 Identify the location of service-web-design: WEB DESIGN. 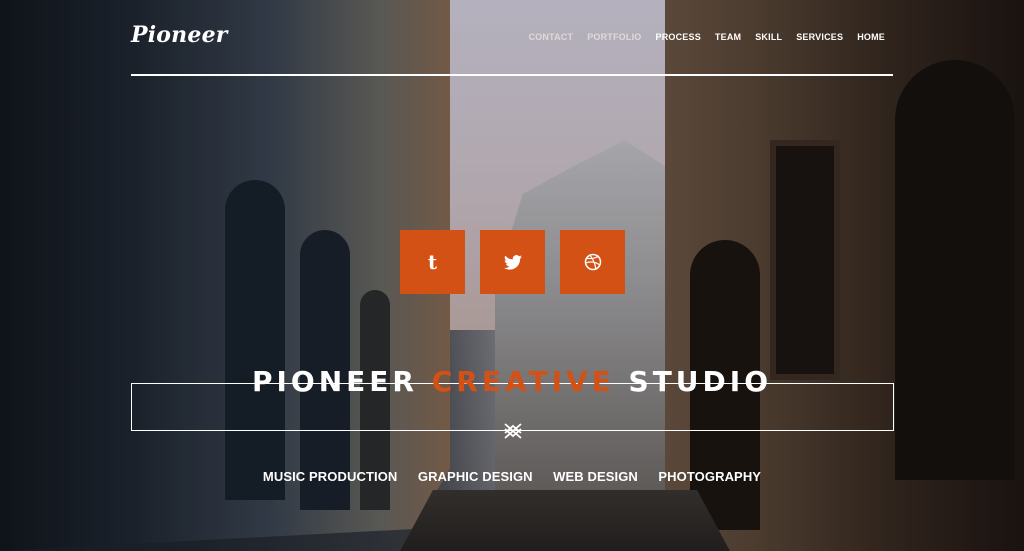
(595, 476).